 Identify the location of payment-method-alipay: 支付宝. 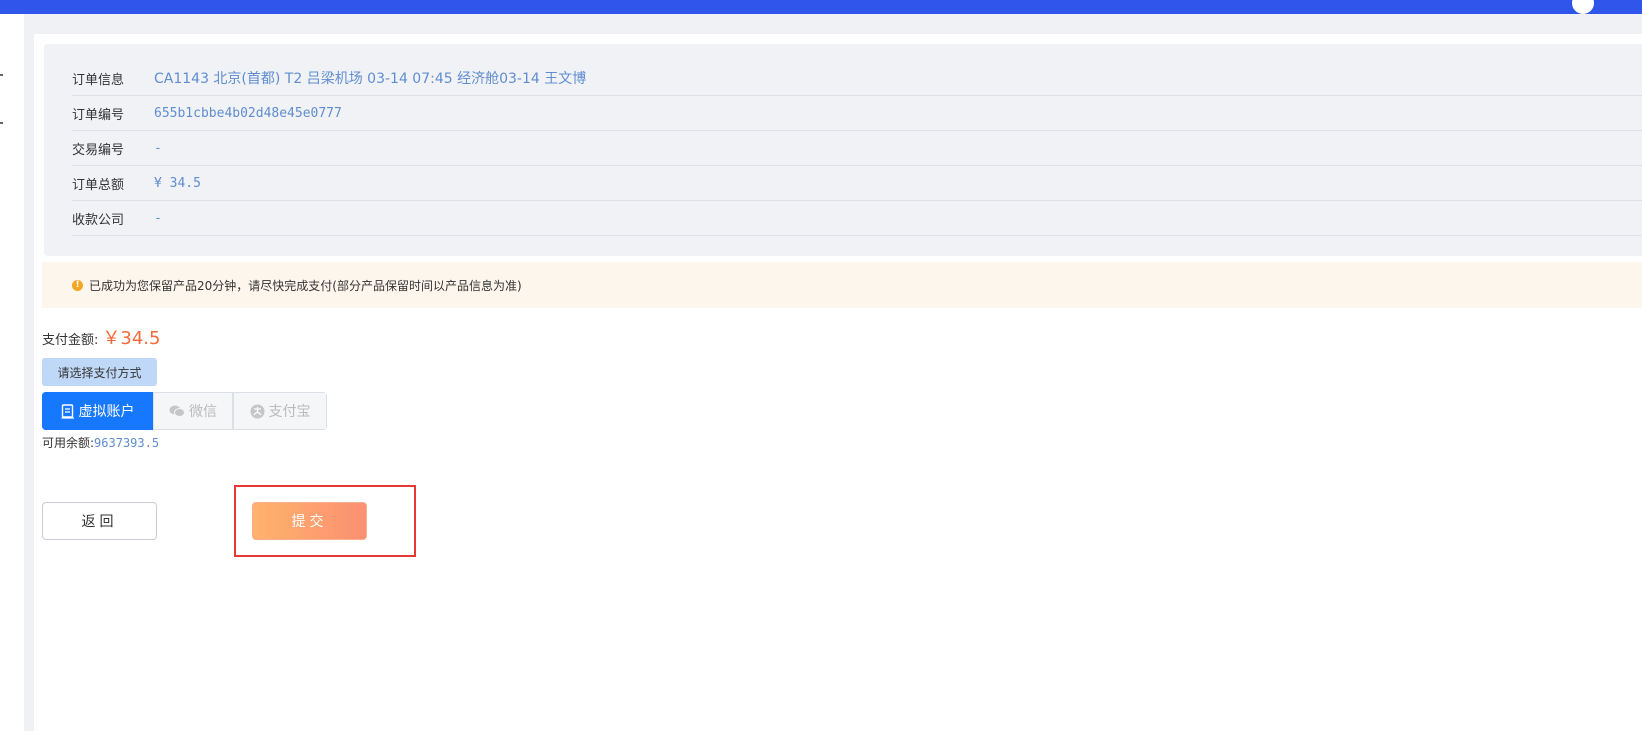
(280, 411).